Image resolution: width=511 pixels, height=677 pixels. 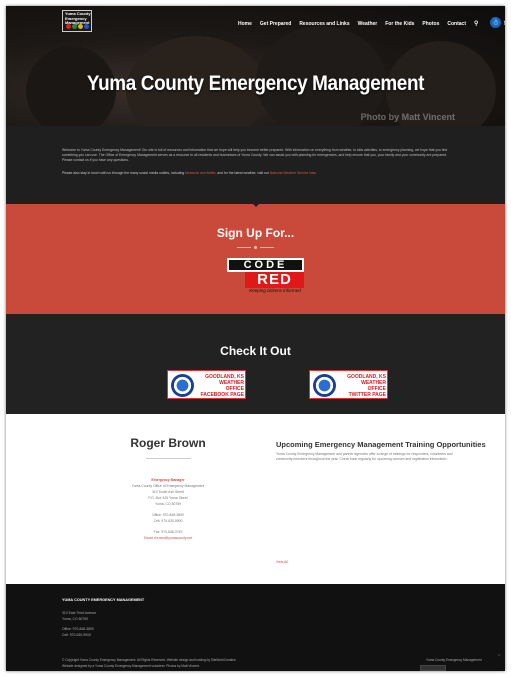 What do you see at coordinates (103, 600) in the screenshot?
I see `footer-title: YUMA COUNTY EMERGENCY MANAGEMENT` at bounding box center [103, 600].